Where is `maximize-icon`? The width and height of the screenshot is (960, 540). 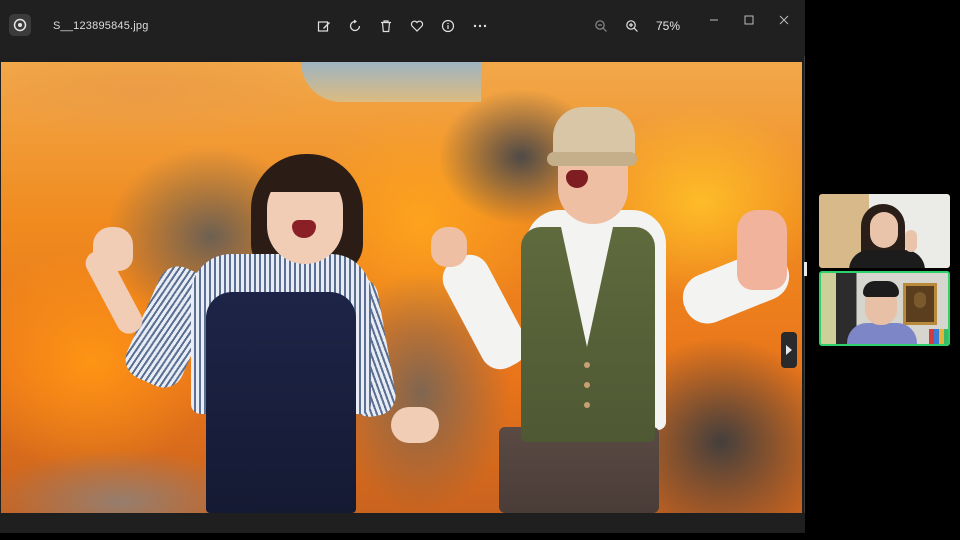
maximize-icon is located at coordinates (749, 20).